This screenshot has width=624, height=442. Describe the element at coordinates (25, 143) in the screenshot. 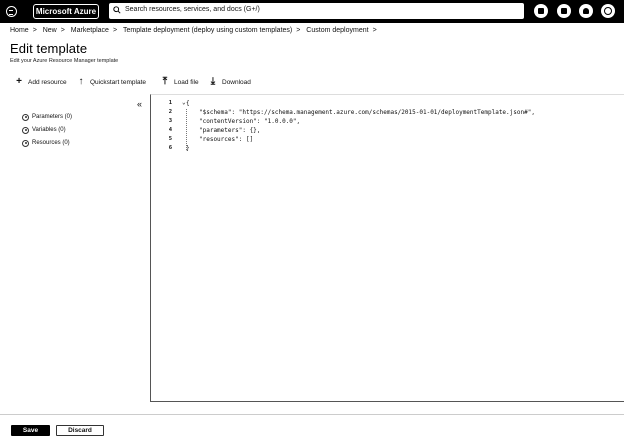

I see `resources-icon` at that location.